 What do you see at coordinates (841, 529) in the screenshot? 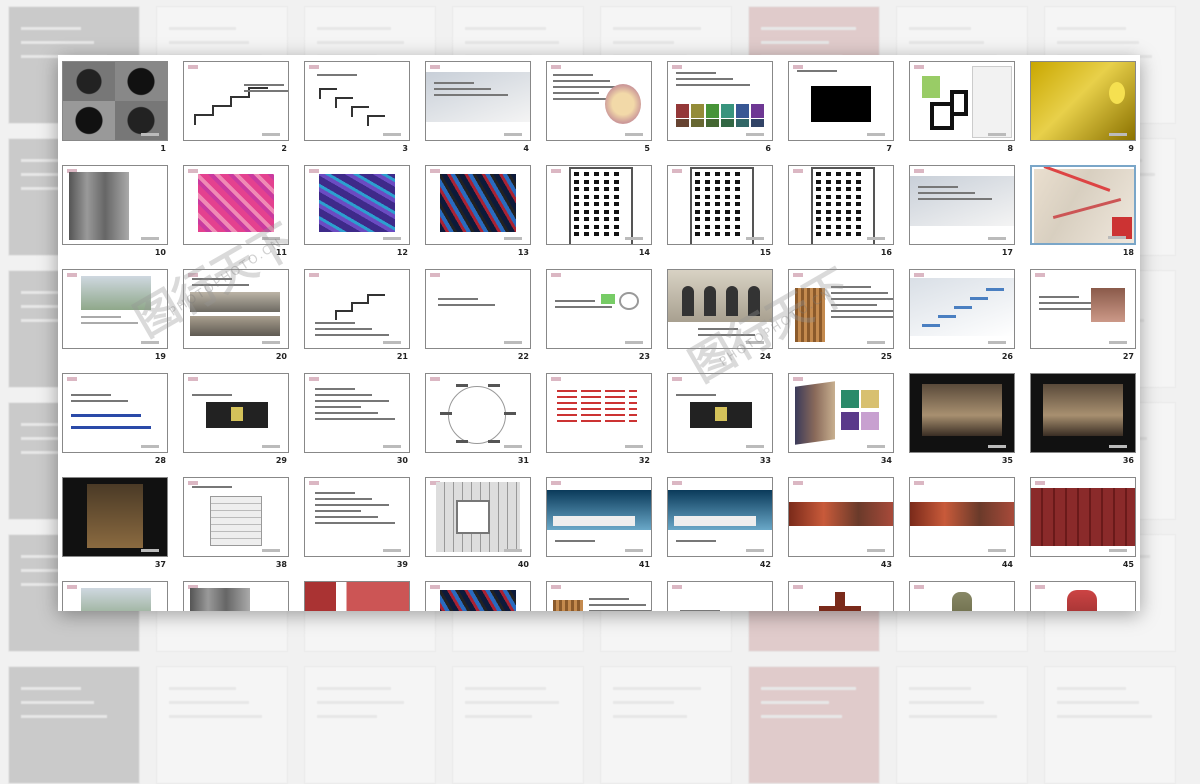
I see `slide-thumbnail-43: 43` at bounding box center [841, 529].